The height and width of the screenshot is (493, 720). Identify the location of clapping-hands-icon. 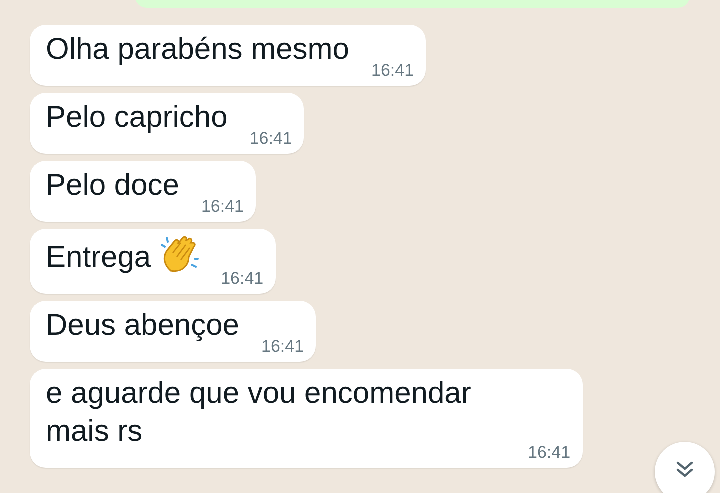
(179, 255).